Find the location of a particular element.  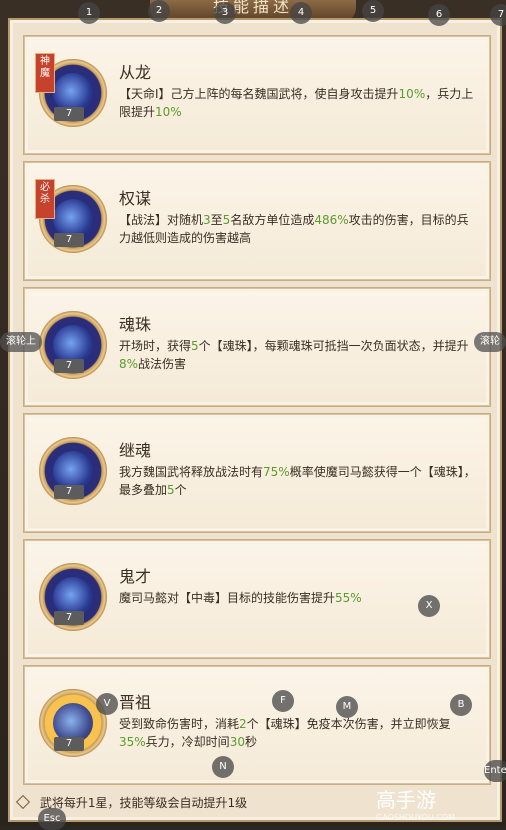

key-hint-x: X is located at coordinates (429, 606).